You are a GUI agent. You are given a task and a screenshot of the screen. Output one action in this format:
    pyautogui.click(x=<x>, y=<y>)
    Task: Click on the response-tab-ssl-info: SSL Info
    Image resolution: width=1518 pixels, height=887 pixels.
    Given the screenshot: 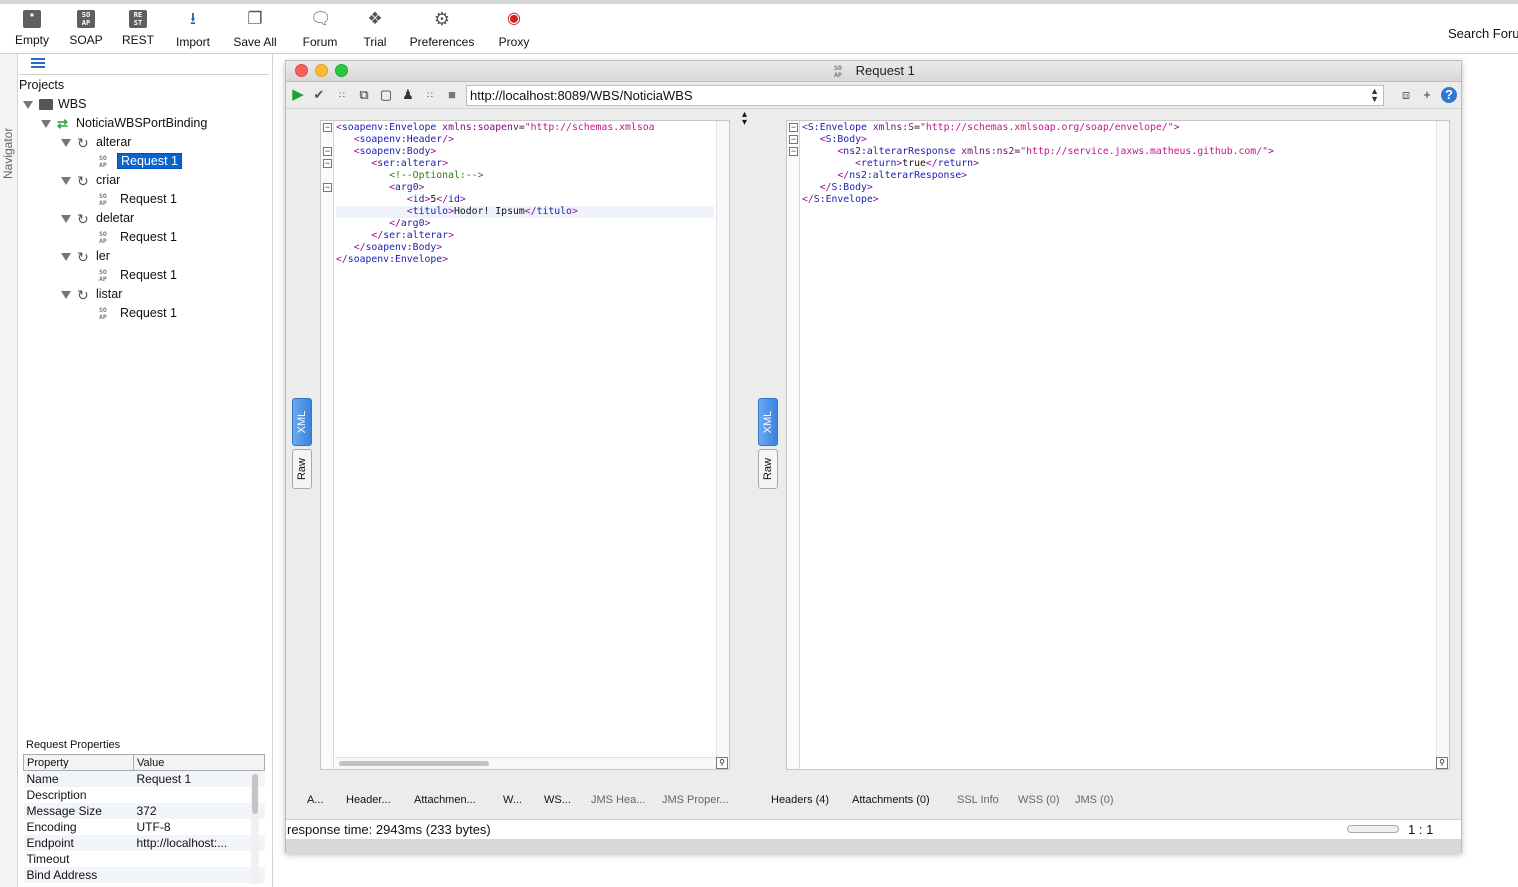 What is the action you would take?
    pyautogui.click(x=978, y=800)
    